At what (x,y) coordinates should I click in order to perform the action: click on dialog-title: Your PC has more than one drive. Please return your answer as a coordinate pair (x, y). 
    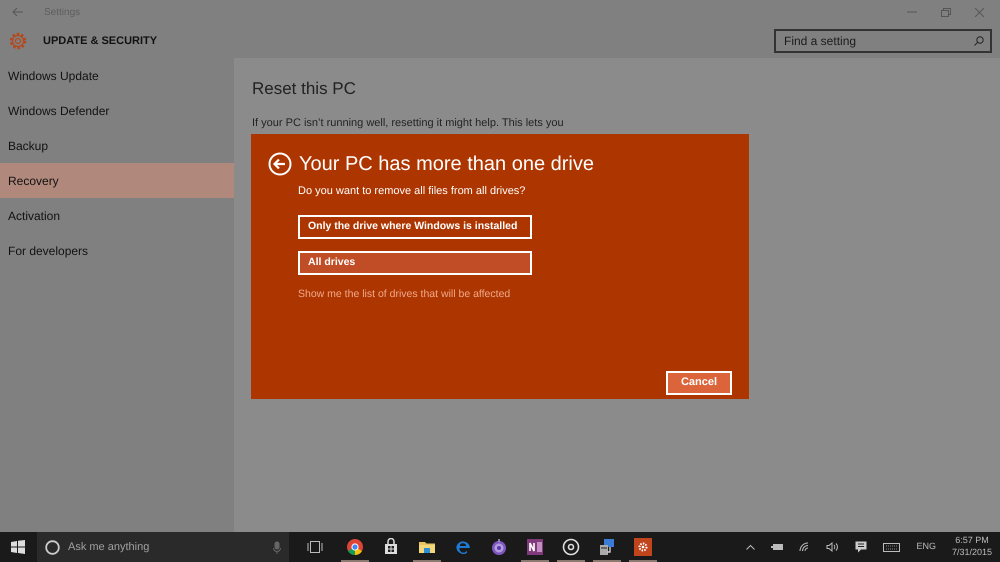
    Looking at the image, I should click on (446, 164).